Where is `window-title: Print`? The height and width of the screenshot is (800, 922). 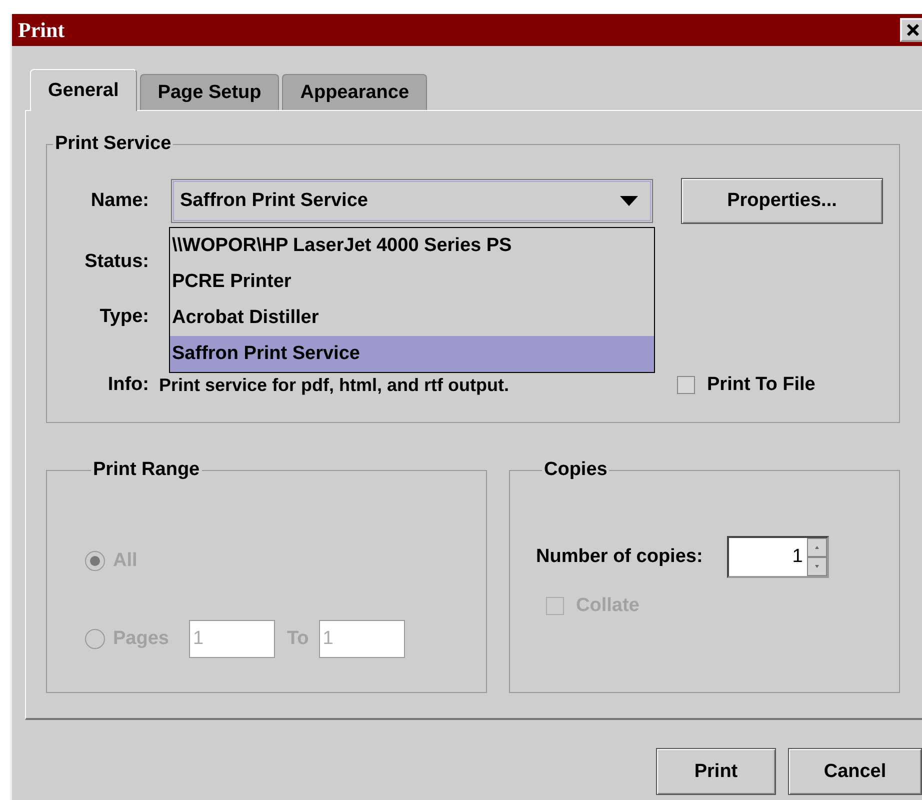 window-title: Print is located at coordinates (41, 30).